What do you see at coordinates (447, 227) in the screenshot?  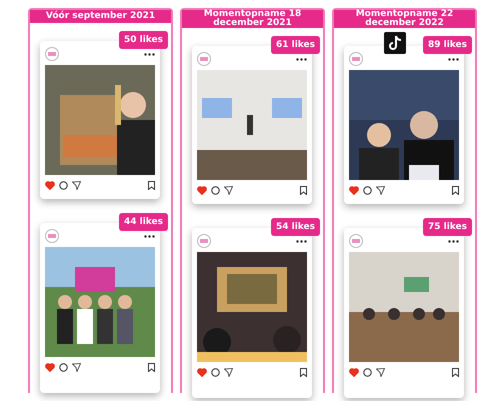 I see `likes-count: 75 likes` at bounding box center [447, 227].